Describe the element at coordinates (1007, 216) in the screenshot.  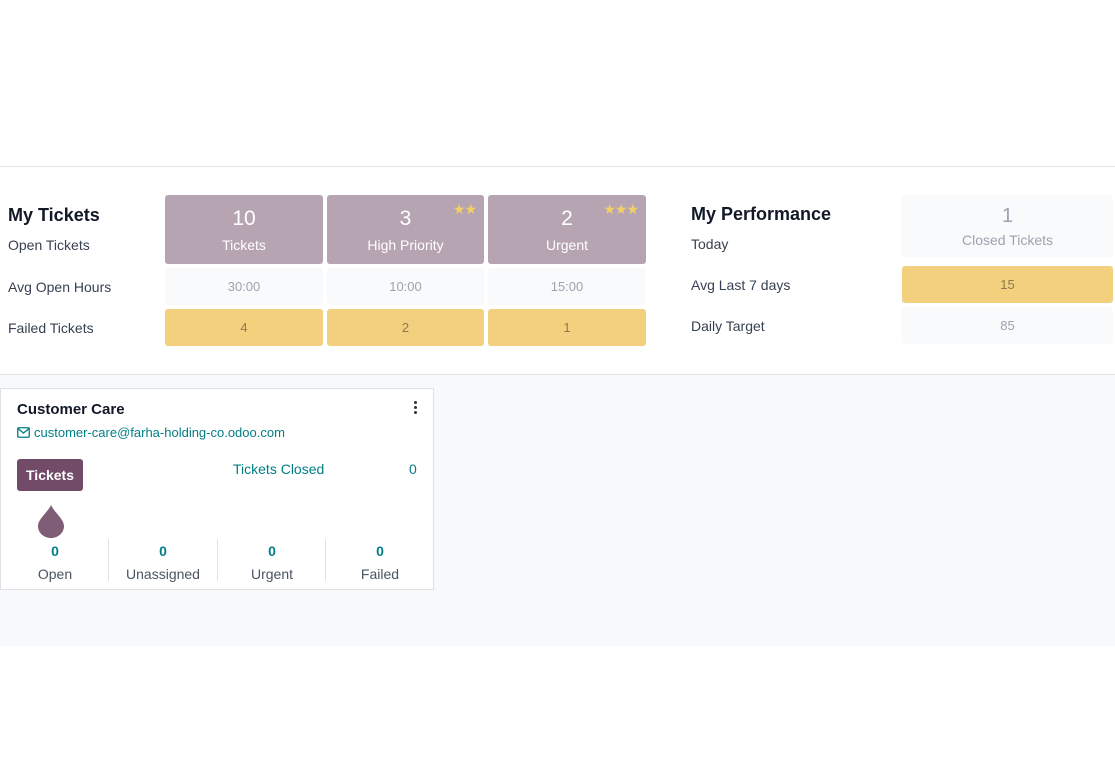
I see `today-closed-count: 1` at that location.